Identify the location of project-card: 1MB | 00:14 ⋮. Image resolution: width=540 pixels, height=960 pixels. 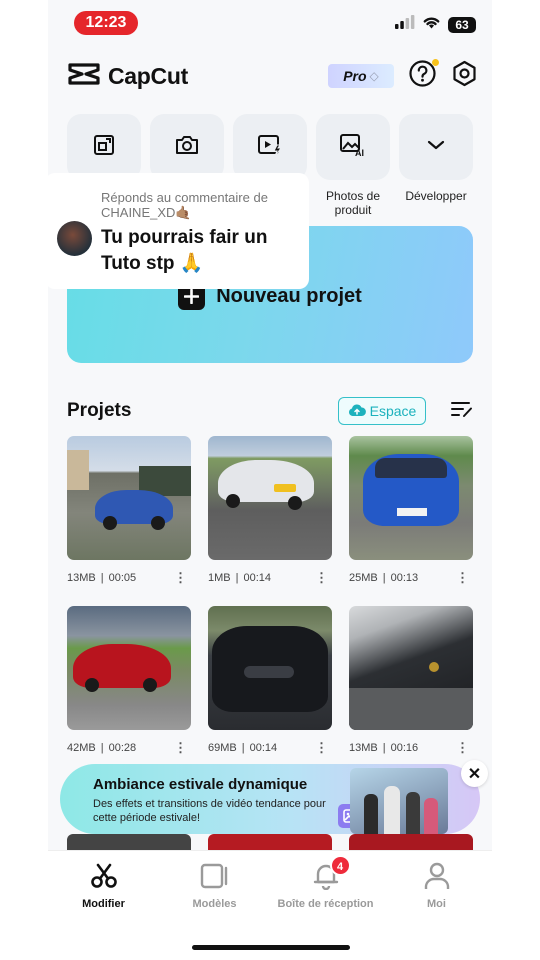
(270, 521).